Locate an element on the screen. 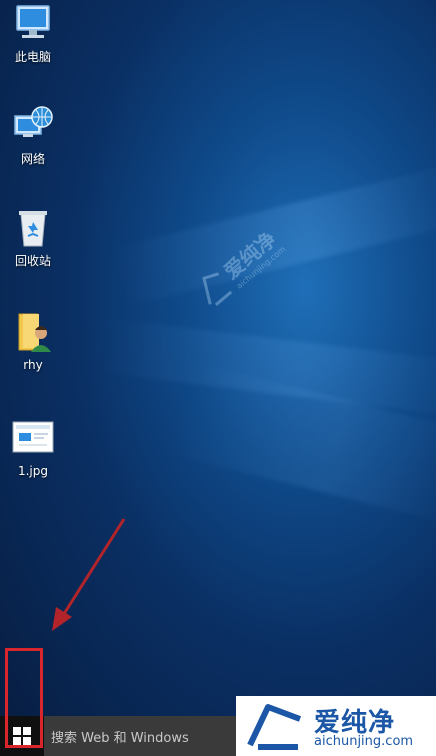 The height and width of the screenshot is (756, 436). user-folder-icon is located at coordinates (33, 332).